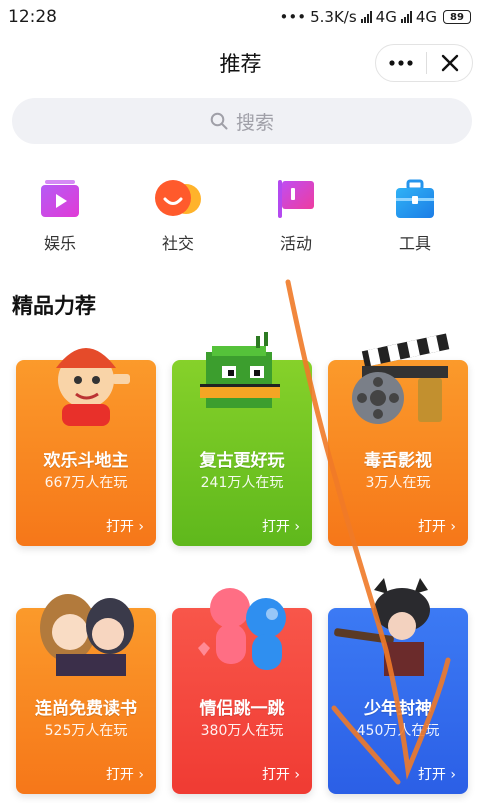  I want to click on signal-icon, so click(366, 17).